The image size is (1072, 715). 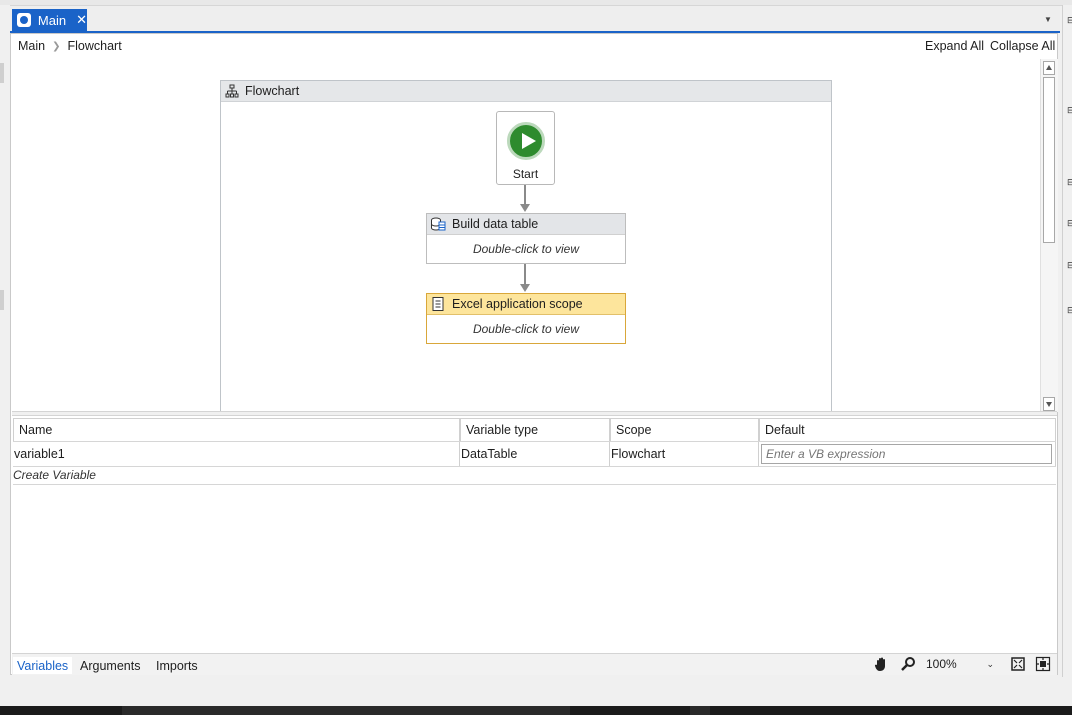 I want to click on start-label: Start, so click(x=525, y=174).